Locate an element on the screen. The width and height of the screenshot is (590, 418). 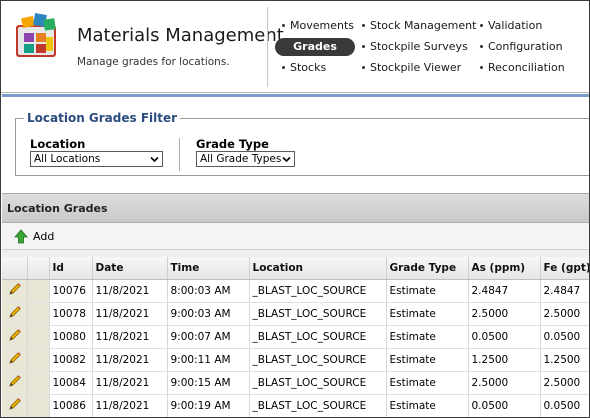
nav-stock-management: Stock Management is located at coordinates (419, 26).